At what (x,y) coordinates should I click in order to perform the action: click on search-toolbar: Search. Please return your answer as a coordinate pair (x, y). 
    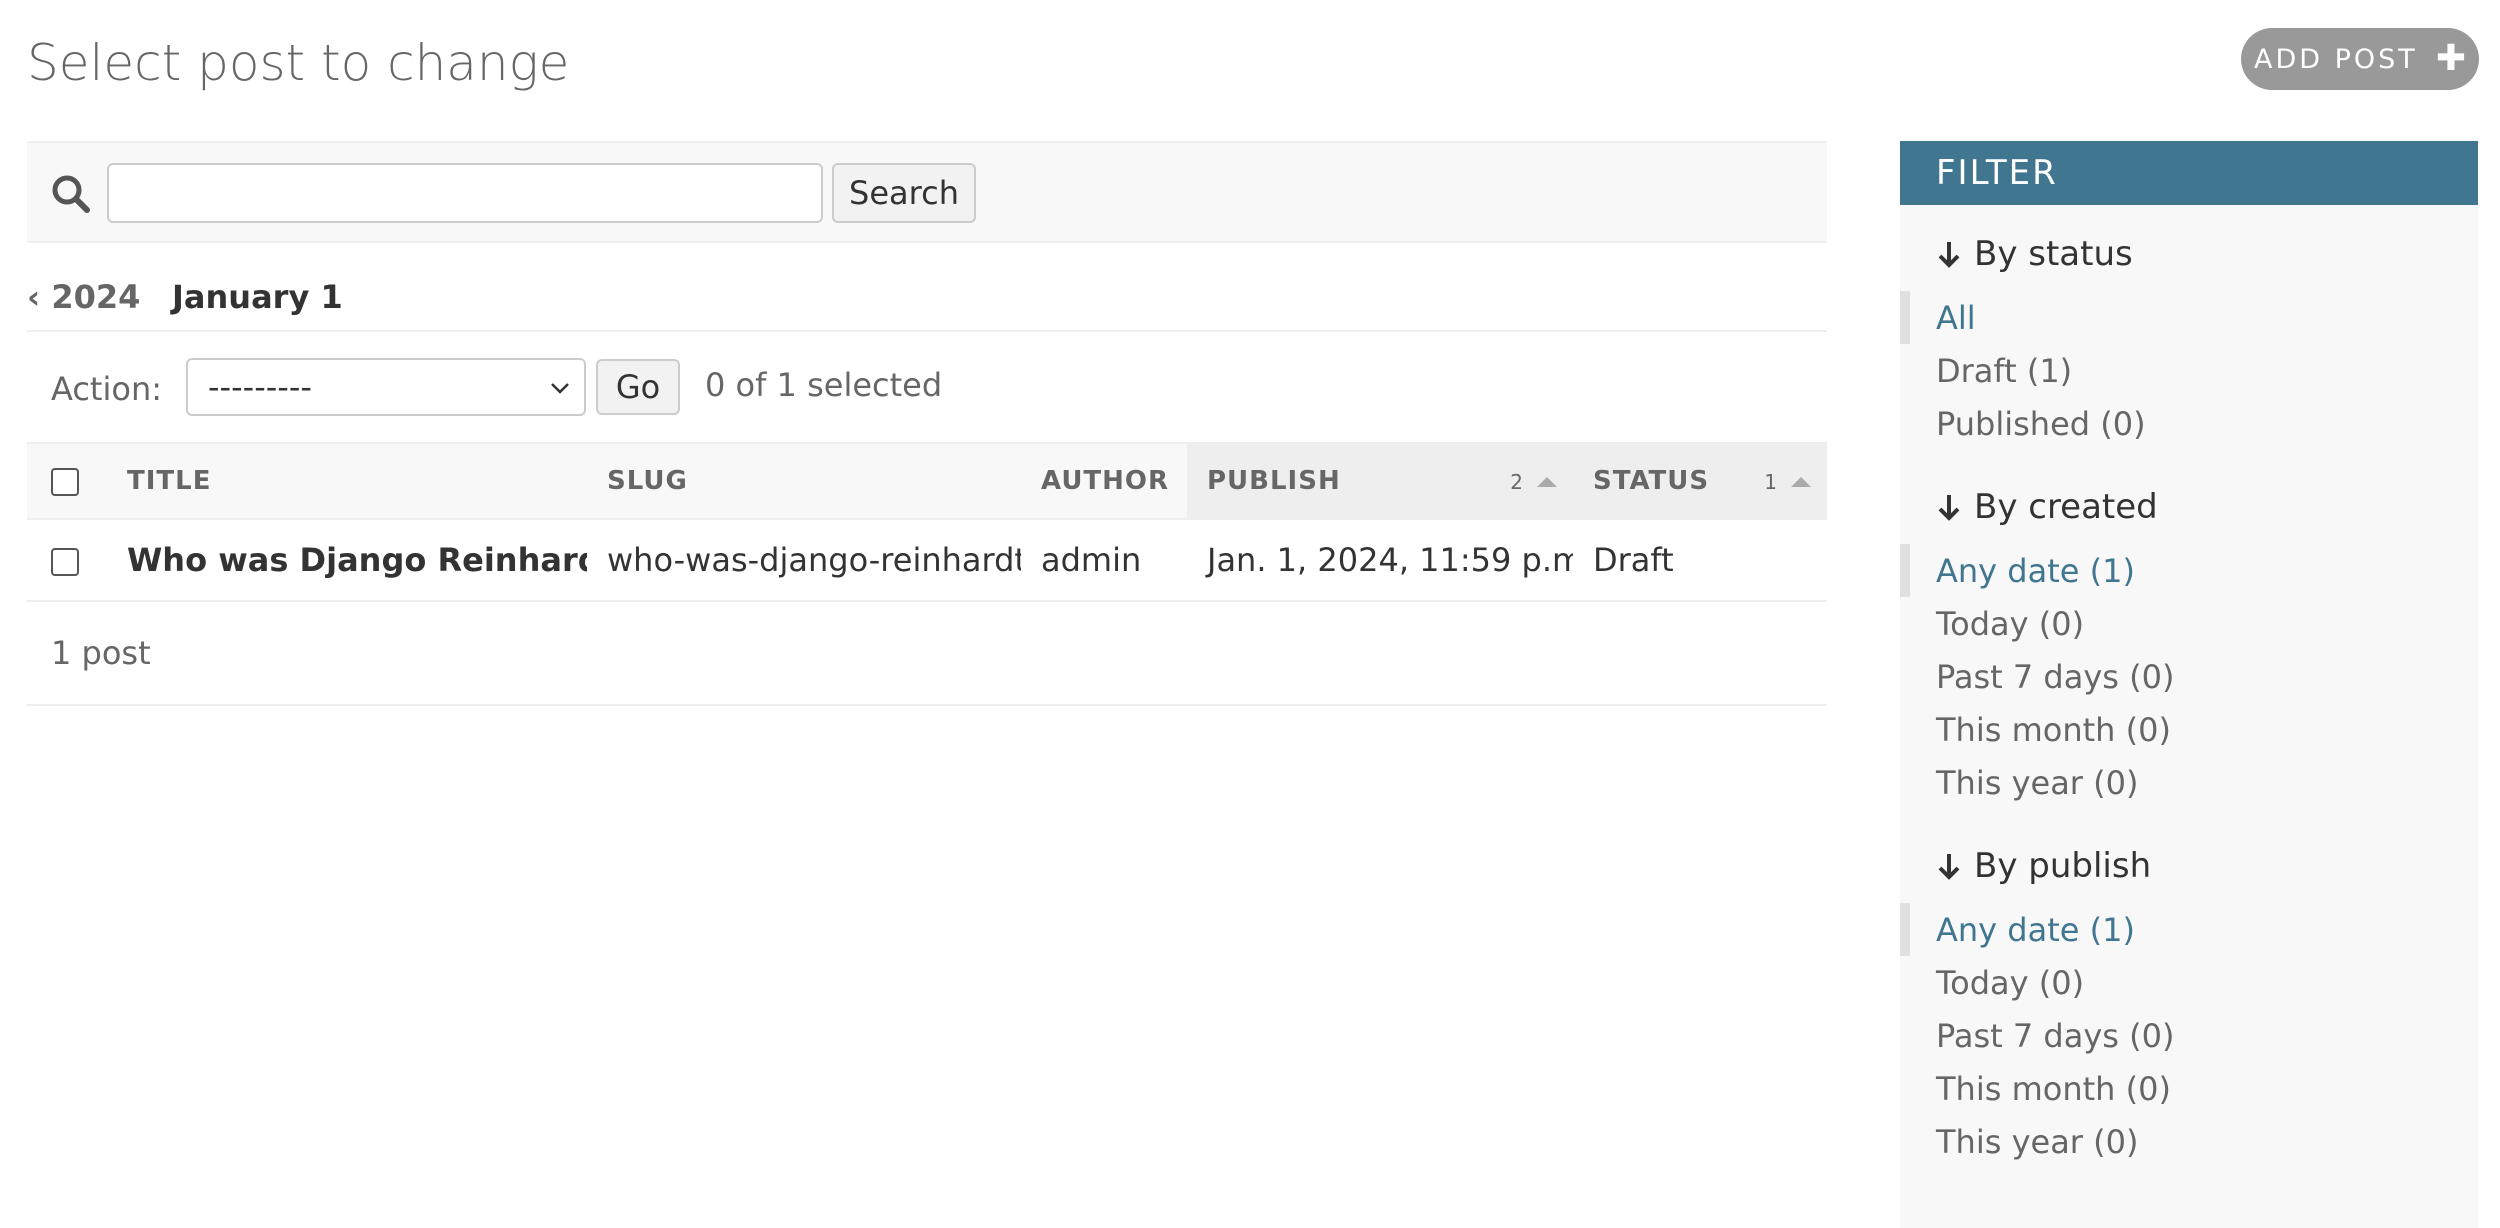
    Looking at the image, I should click on (927, 192).